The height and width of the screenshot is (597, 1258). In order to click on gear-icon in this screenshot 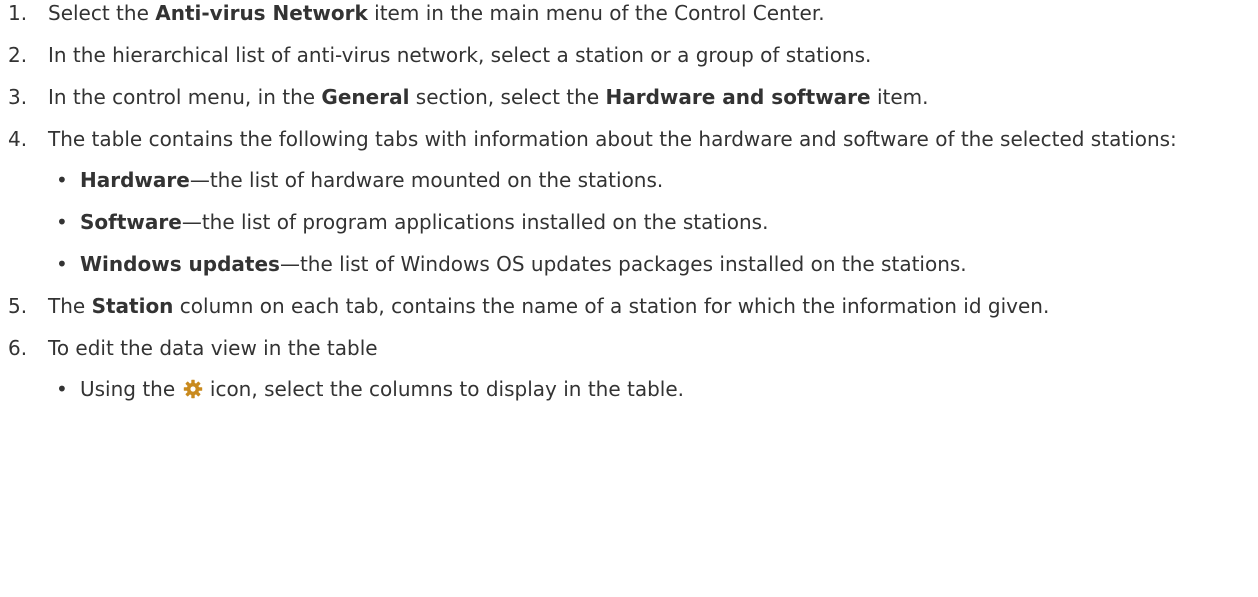, I will do `click(193, 389)`.